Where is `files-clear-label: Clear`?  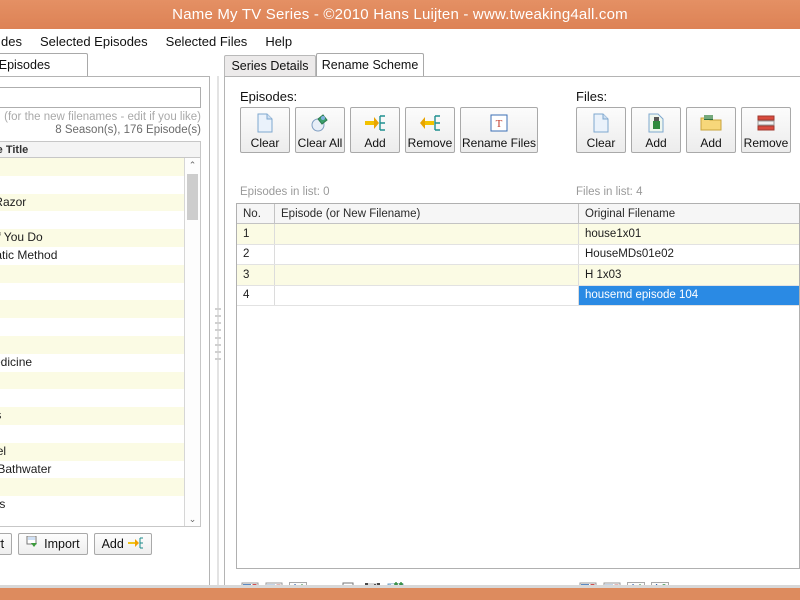 files-clear-label: Clear is located at coordinates (601, 143).